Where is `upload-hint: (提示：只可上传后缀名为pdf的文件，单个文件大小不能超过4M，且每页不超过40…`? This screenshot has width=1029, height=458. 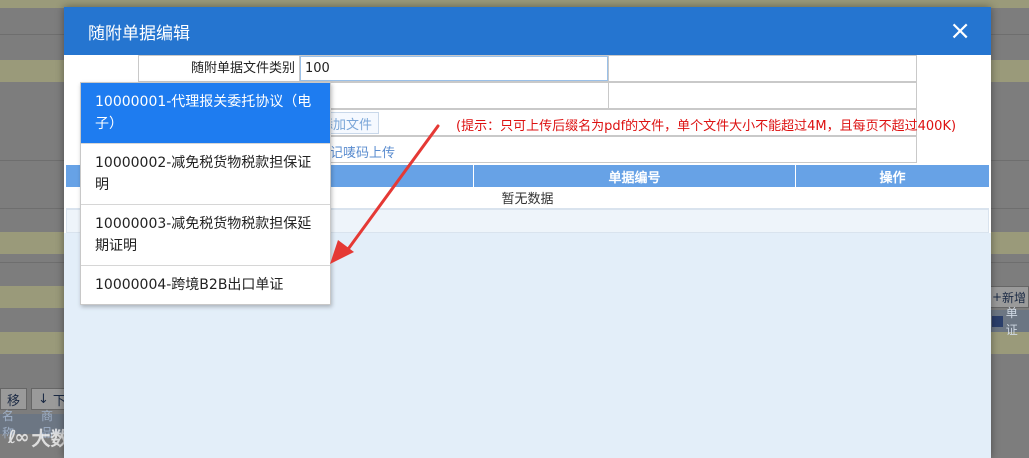 upload-hint: (提示：只可上传后缀名为pdf的文件，单个文件大小不能超过4M，且每页不超过40… is located at coordinates (706, 126).